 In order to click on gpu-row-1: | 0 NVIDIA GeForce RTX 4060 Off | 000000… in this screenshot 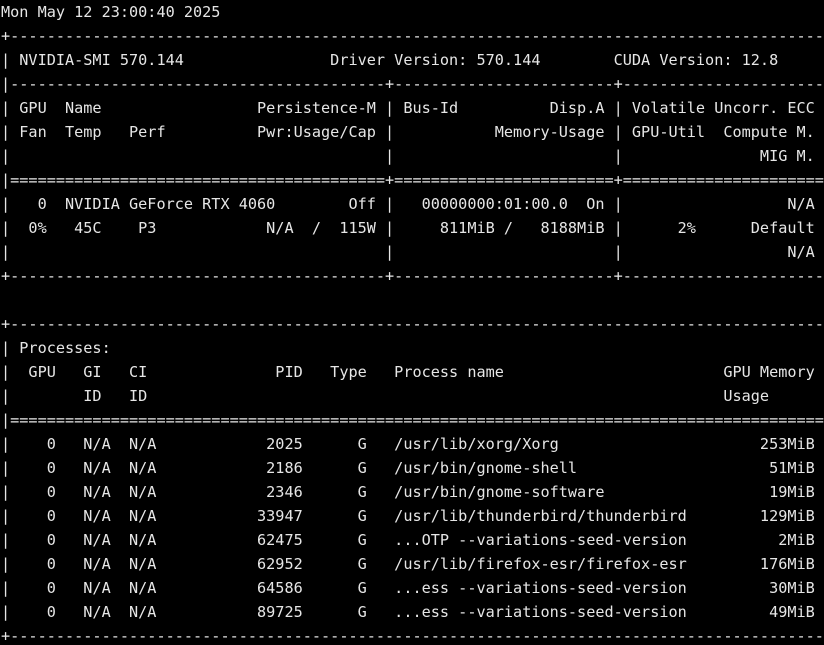, I will do `click(412, 204)`.